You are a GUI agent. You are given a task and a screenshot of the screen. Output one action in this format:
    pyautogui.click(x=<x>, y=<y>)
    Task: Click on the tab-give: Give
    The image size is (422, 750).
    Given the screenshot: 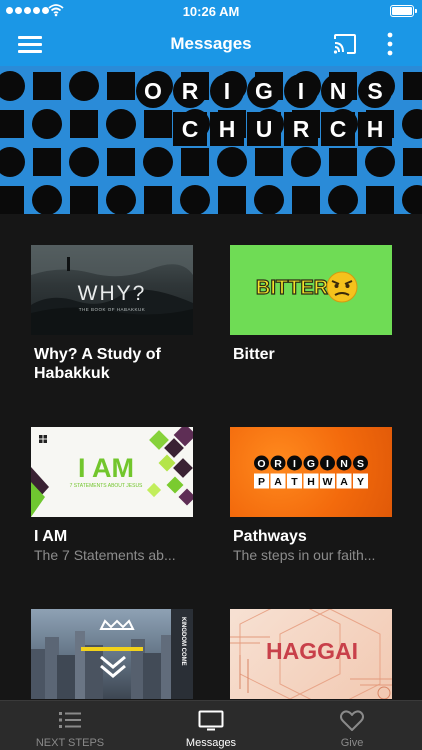 What is the action you would take?
    pyautogui.click(x=352, y=725)
    